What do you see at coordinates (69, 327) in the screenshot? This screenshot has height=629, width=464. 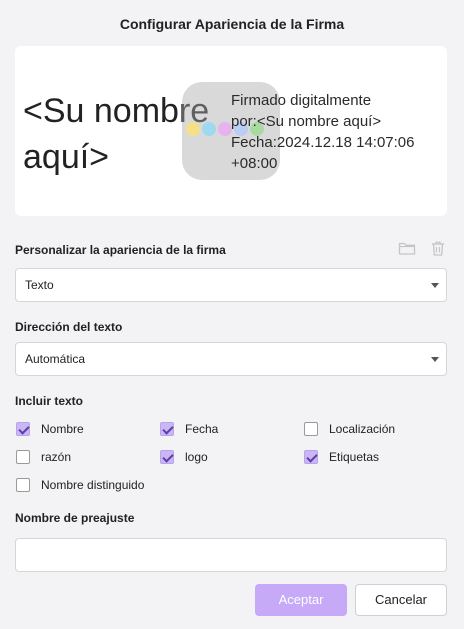 I see `direction-label: Dirección del texto` at bounding box center [69, 327].